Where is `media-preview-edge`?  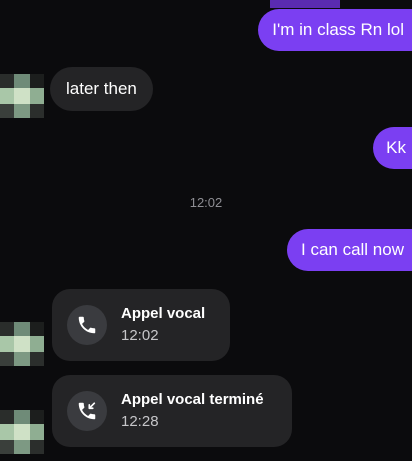
media-preview-edge is located at coordinates (305, 4).